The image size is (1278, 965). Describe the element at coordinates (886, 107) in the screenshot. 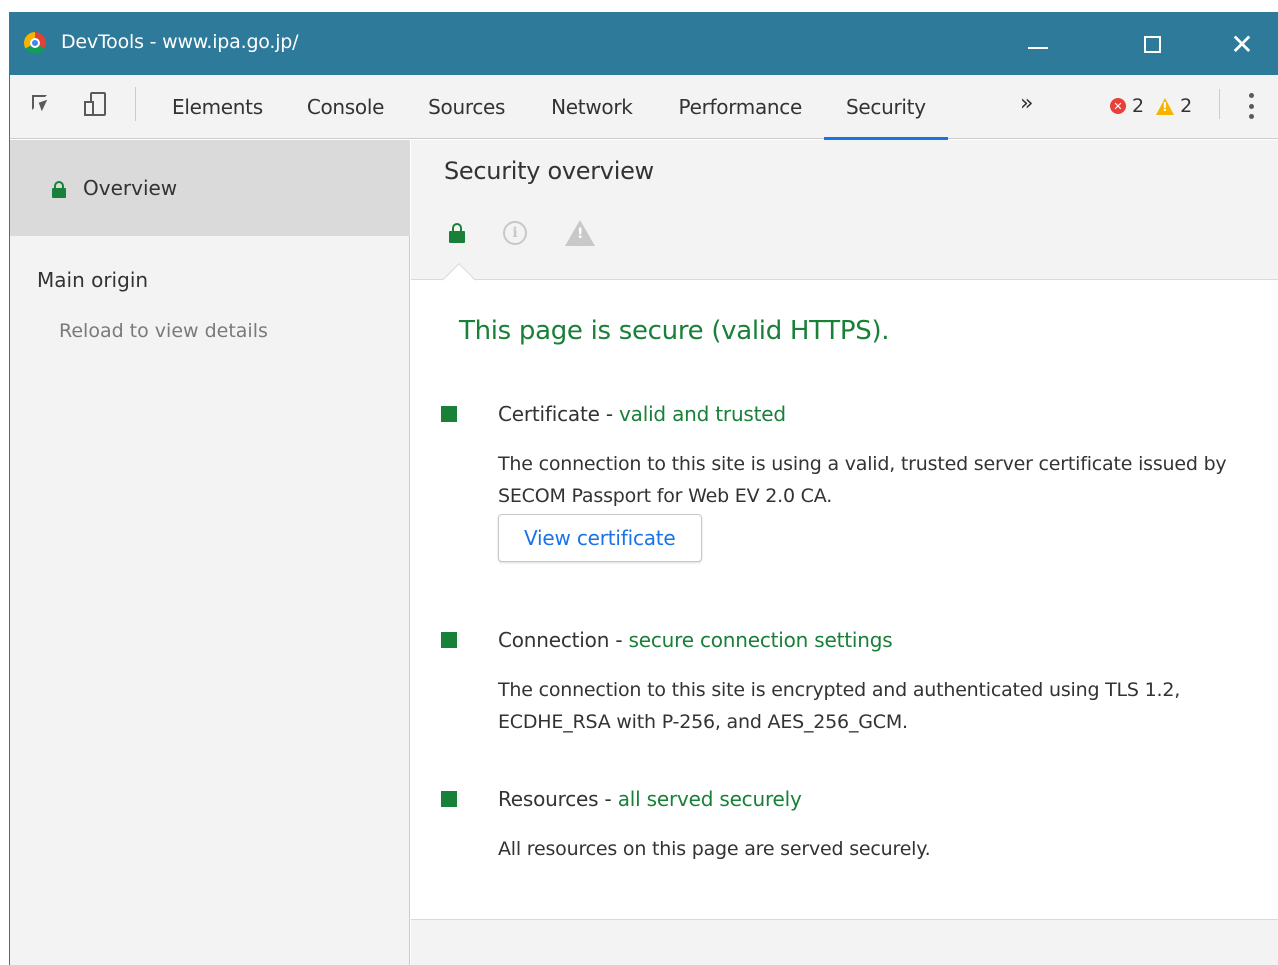

I see `tab-security: Security` at that location.